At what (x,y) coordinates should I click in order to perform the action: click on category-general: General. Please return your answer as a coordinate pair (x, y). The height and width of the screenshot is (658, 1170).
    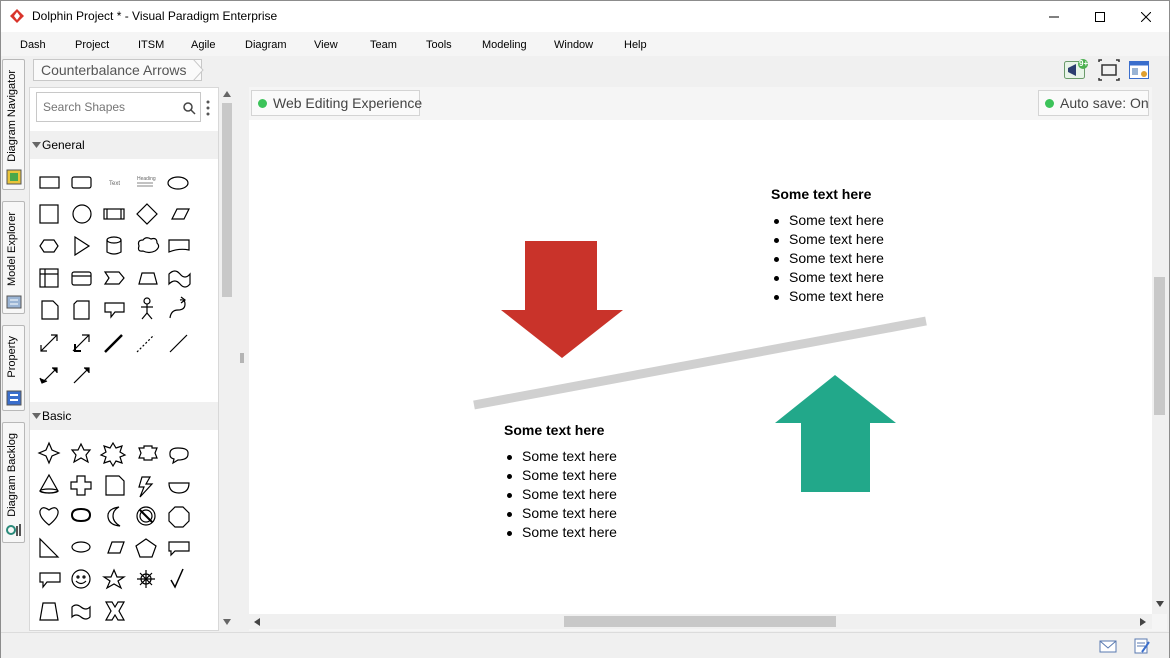
    Looking at the image, I should click on (124, 145).